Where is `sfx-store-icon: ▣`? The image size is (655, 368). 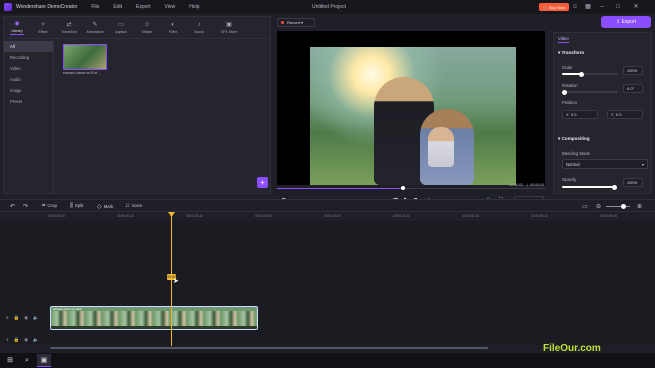 sfx-store-icon: ▣ is located at coordinates (229, 25).